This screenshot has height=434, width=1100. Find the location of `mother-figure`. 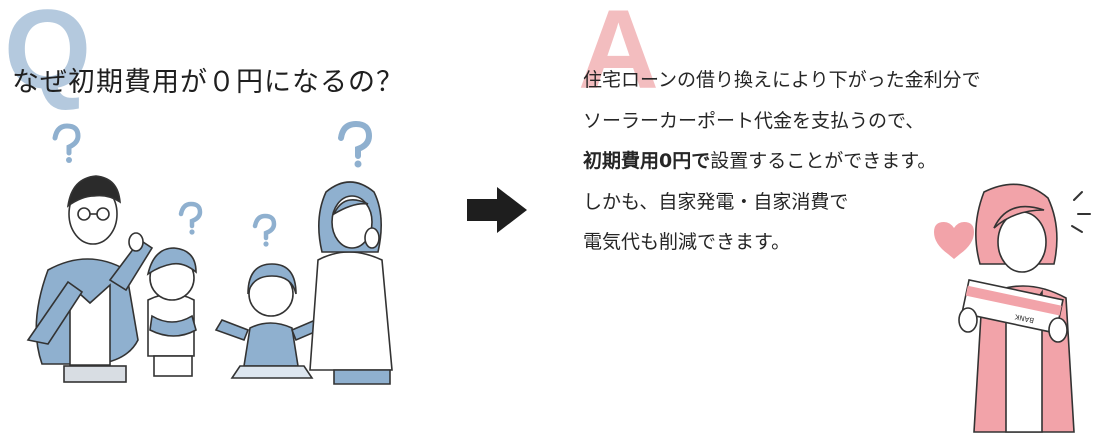

mother-figure is located at coordinates (351, 283).